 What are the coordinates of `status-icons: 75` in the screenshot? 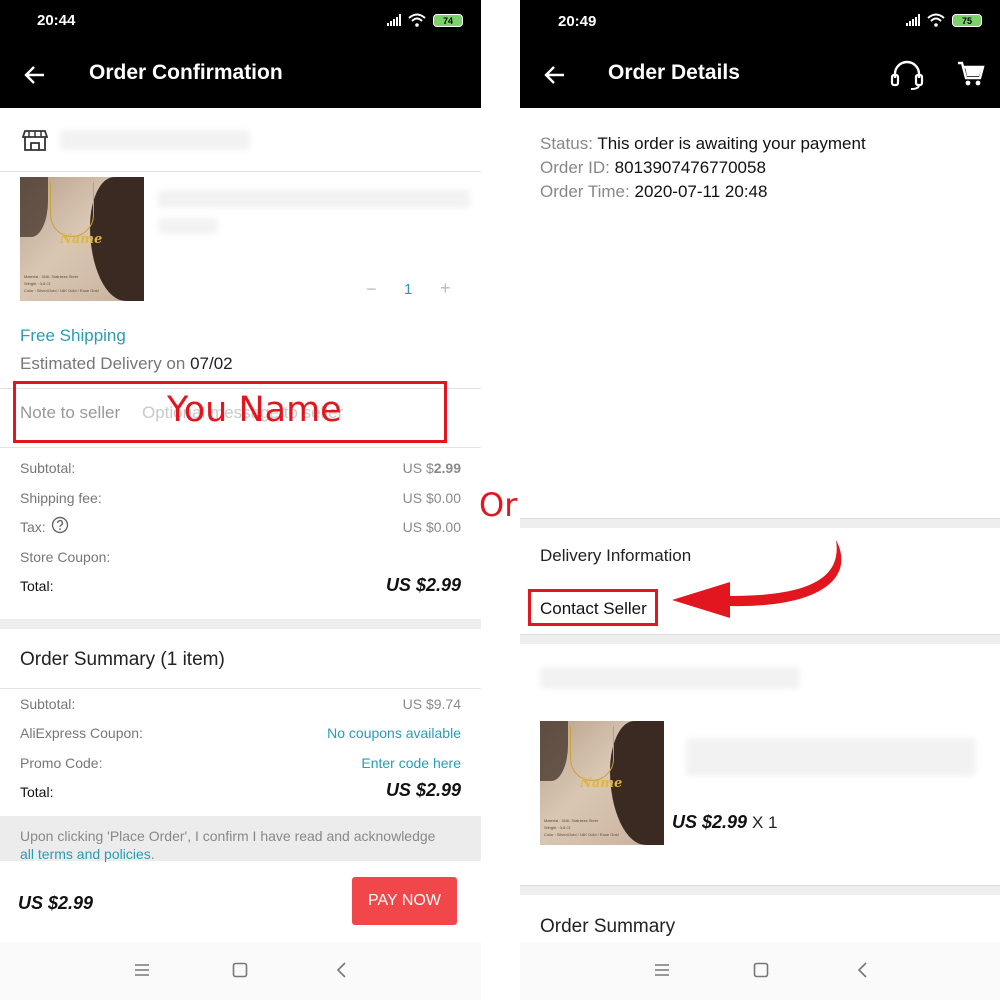 It's located at (944, 20).